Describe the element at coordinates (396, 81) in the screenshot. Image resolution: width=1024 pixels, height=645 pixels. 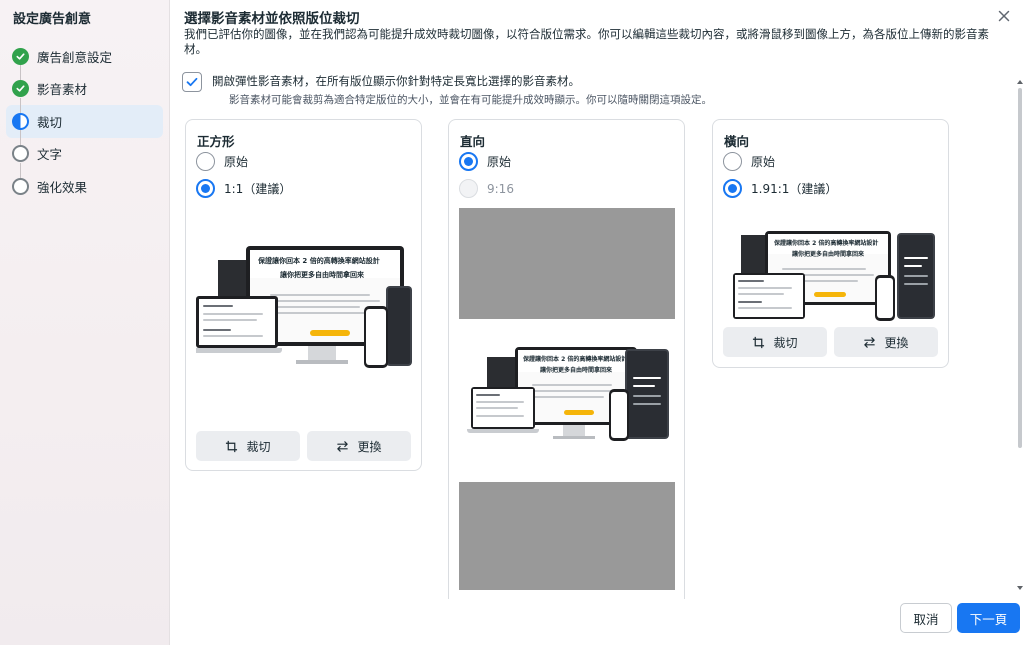
I see `flexible-media-label: 開啟彈性影音素材，在所有版位顯示你針對特定長寬比選擇的影音素材。` at that location.